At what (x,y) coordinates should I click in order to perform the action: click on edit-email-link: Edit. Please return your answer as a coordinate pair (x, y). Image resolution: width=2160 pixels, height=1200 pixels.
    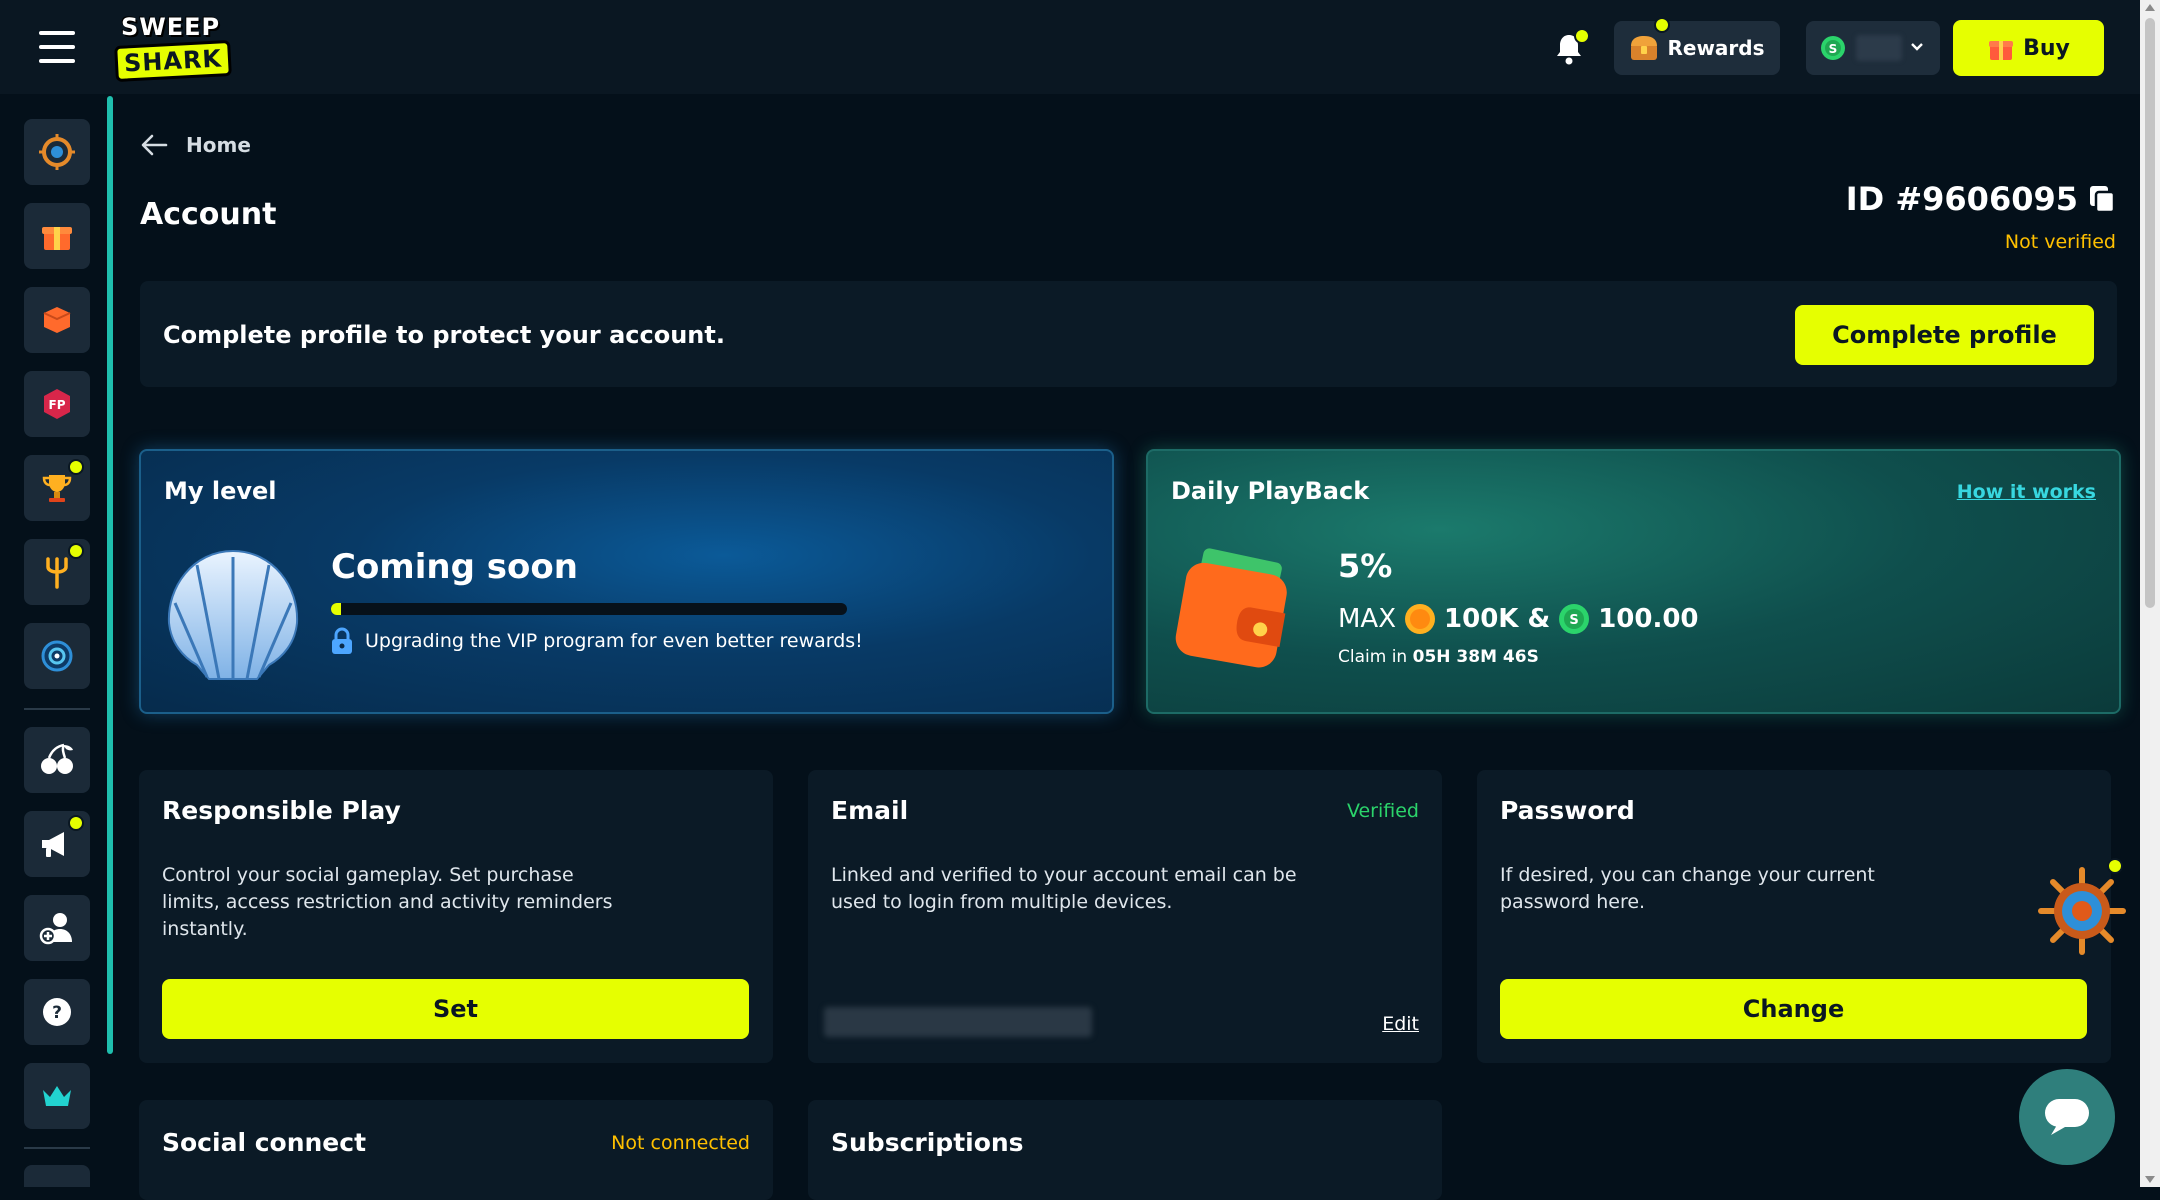
    Looking at the image, I should click on (1400, 1024).